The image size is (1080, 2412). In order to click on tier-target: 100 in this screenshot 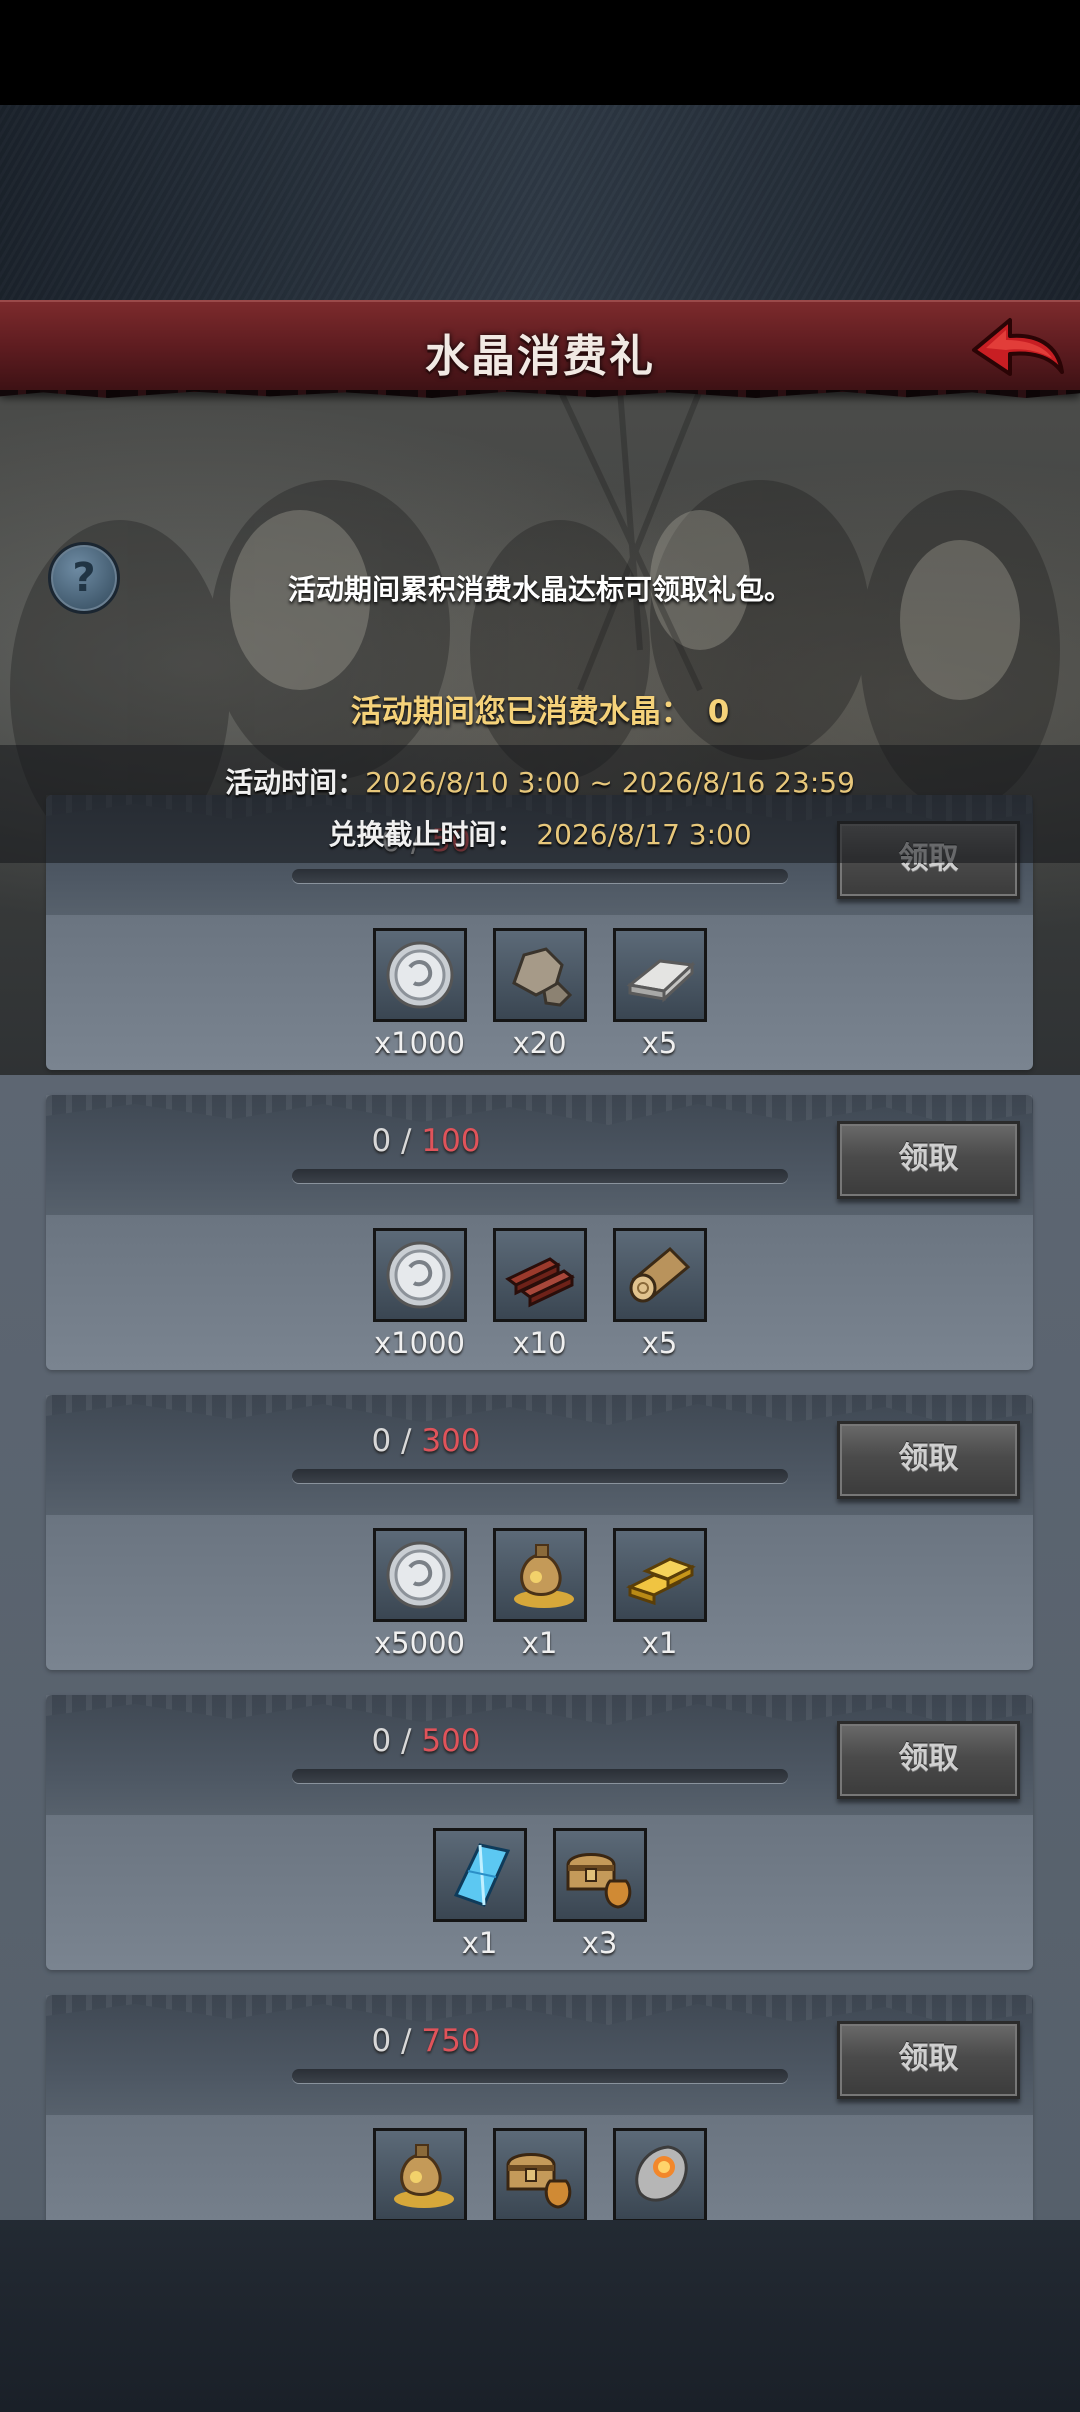, I will do `click(451, 1141)`.